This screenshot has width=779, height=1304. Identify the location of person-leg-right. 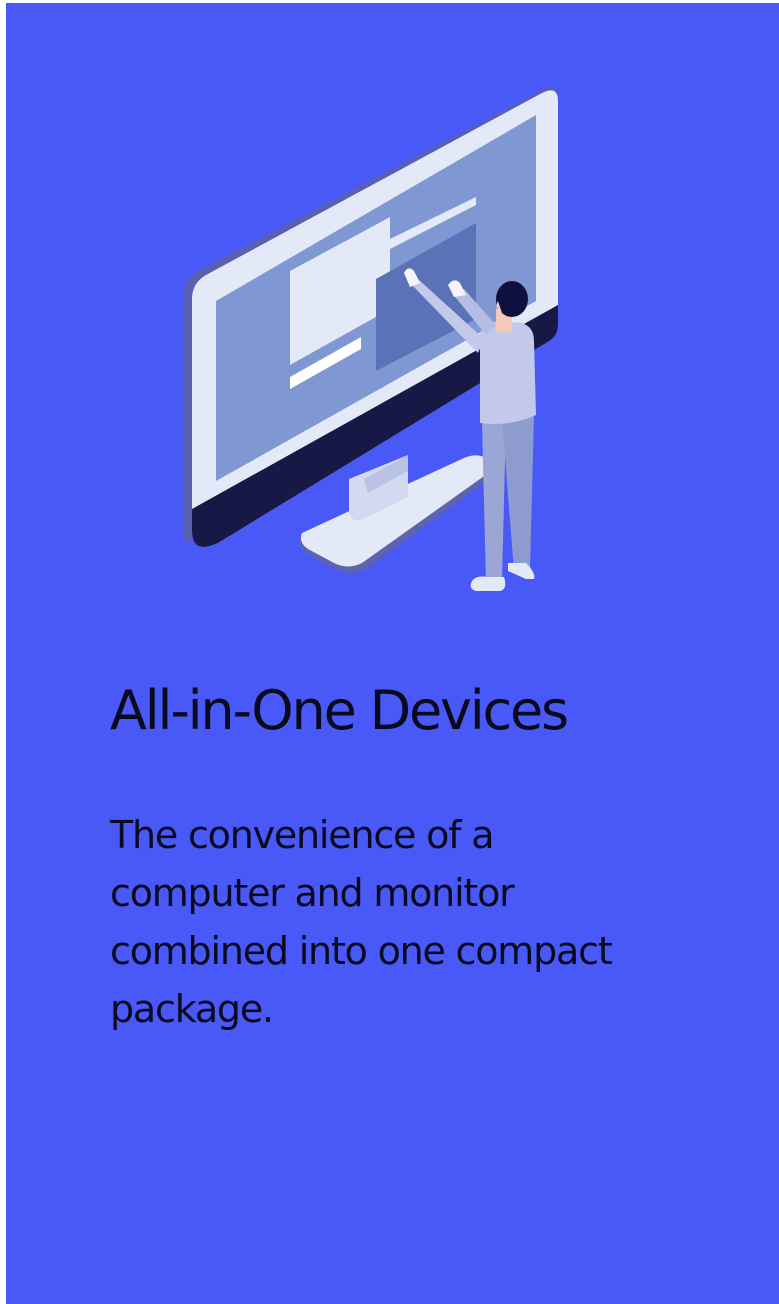
(518, 493).